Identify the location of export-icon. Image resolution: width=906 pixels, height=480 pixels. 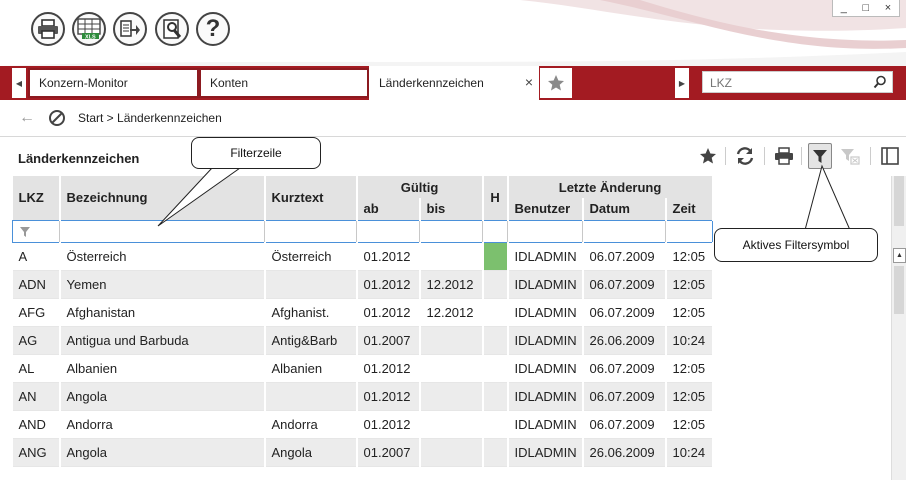
(130, 28).